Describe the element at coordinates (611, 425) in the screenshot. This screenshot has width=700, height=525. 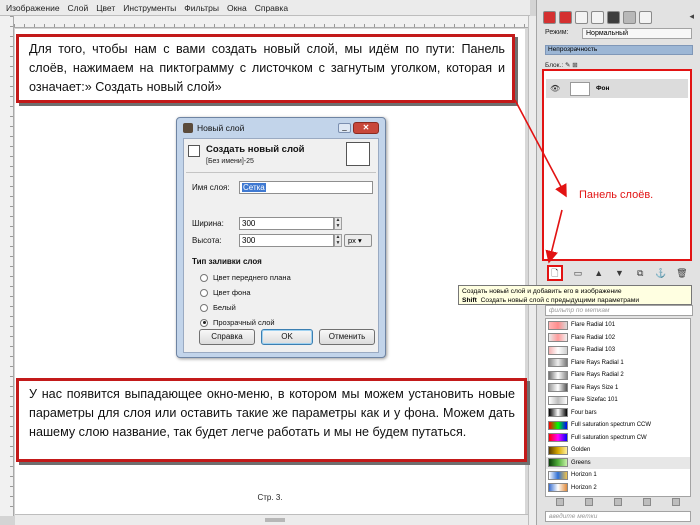
I see `gradient-name: Full saturation spectrum CCW` at that location.